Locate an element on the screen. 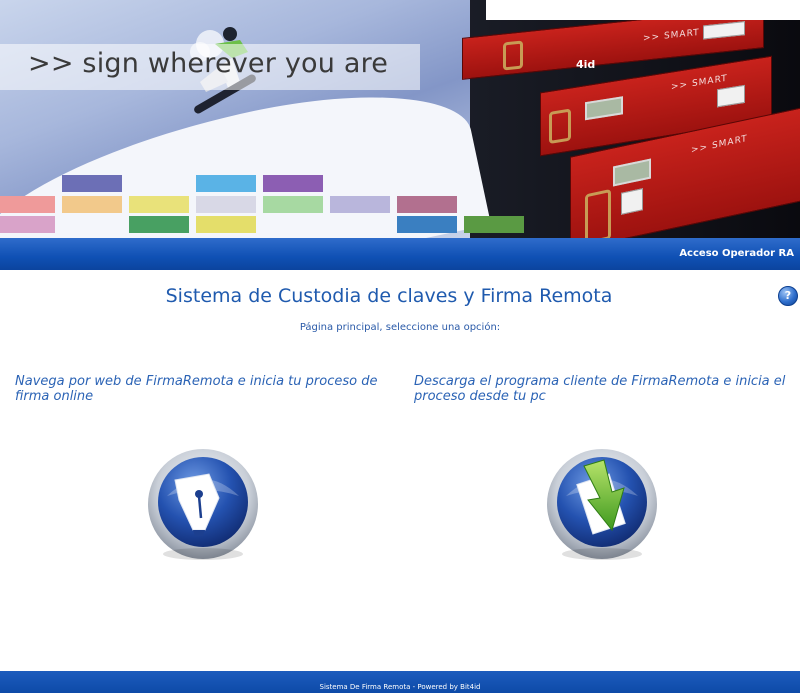  banner-corner is located at coordinates (643, 10).